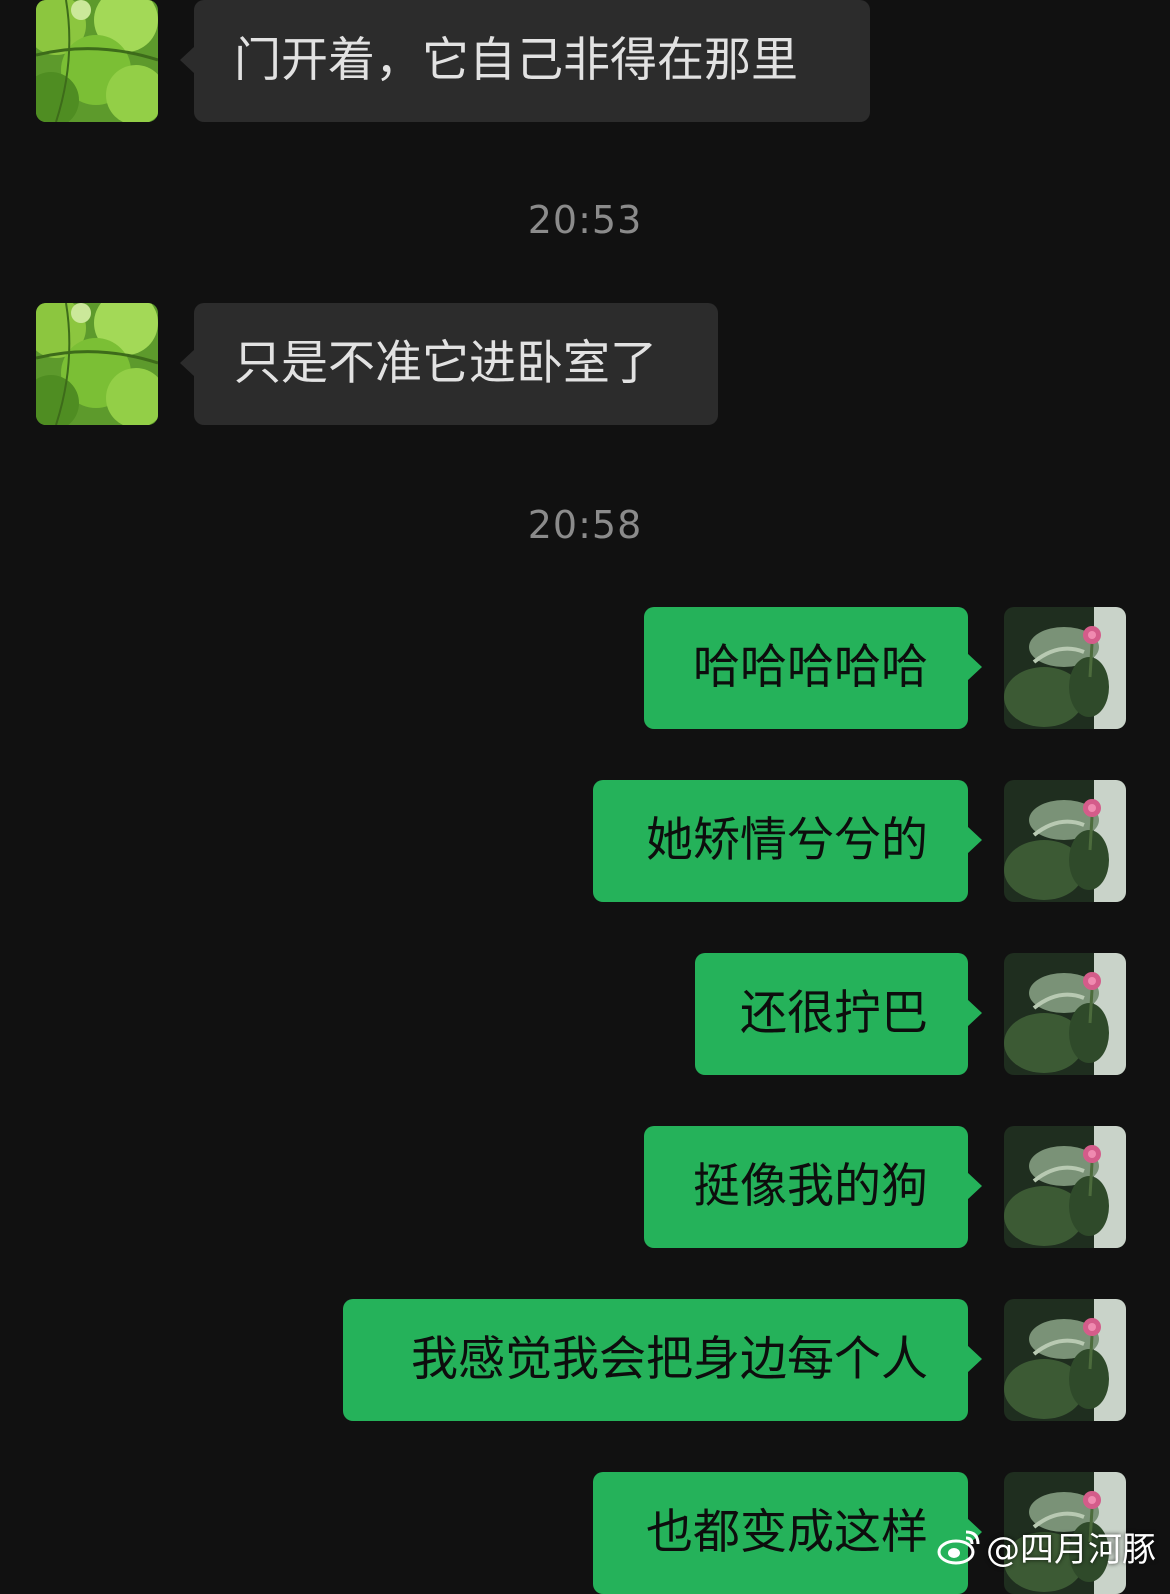 The image size is (1170, 1594). What do you see at coordinates (669, 1359) in the screenshot?
I see `message-text: 我感觉我会把身边每个人` at bounding box center [669, 1359].